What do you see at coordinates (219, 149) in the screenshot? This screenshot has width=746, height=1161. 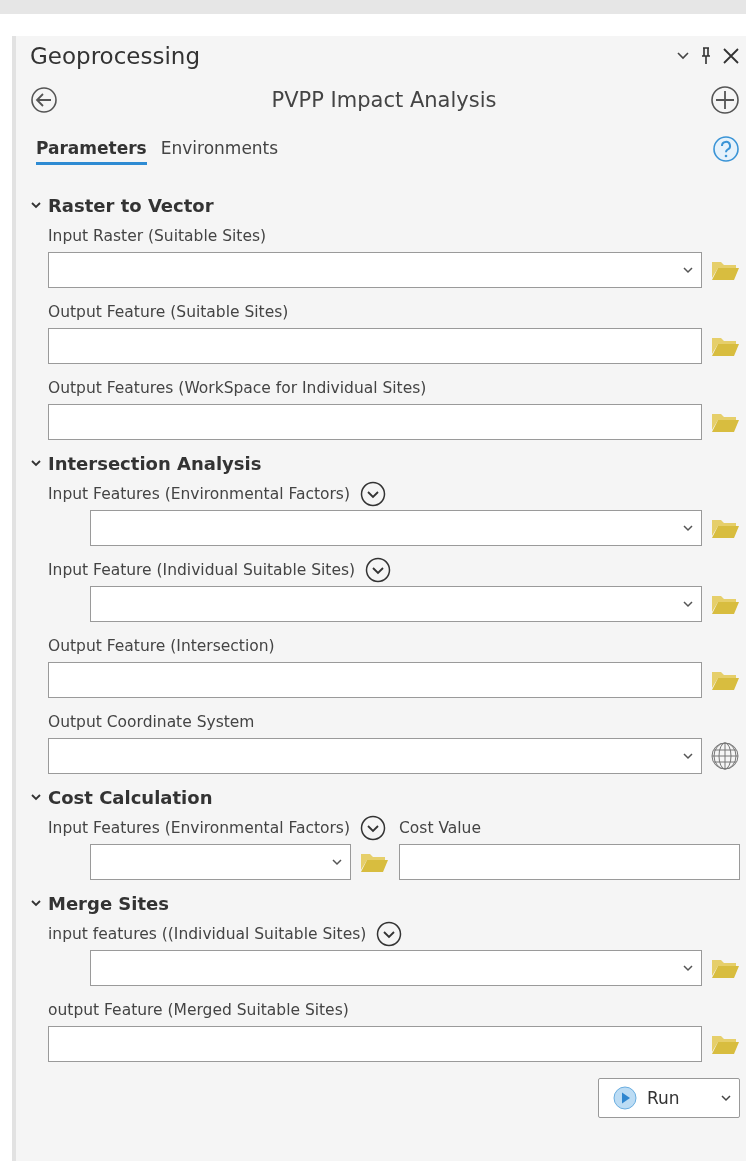 I see `tab: Environments` at bounding box center [219, 149].